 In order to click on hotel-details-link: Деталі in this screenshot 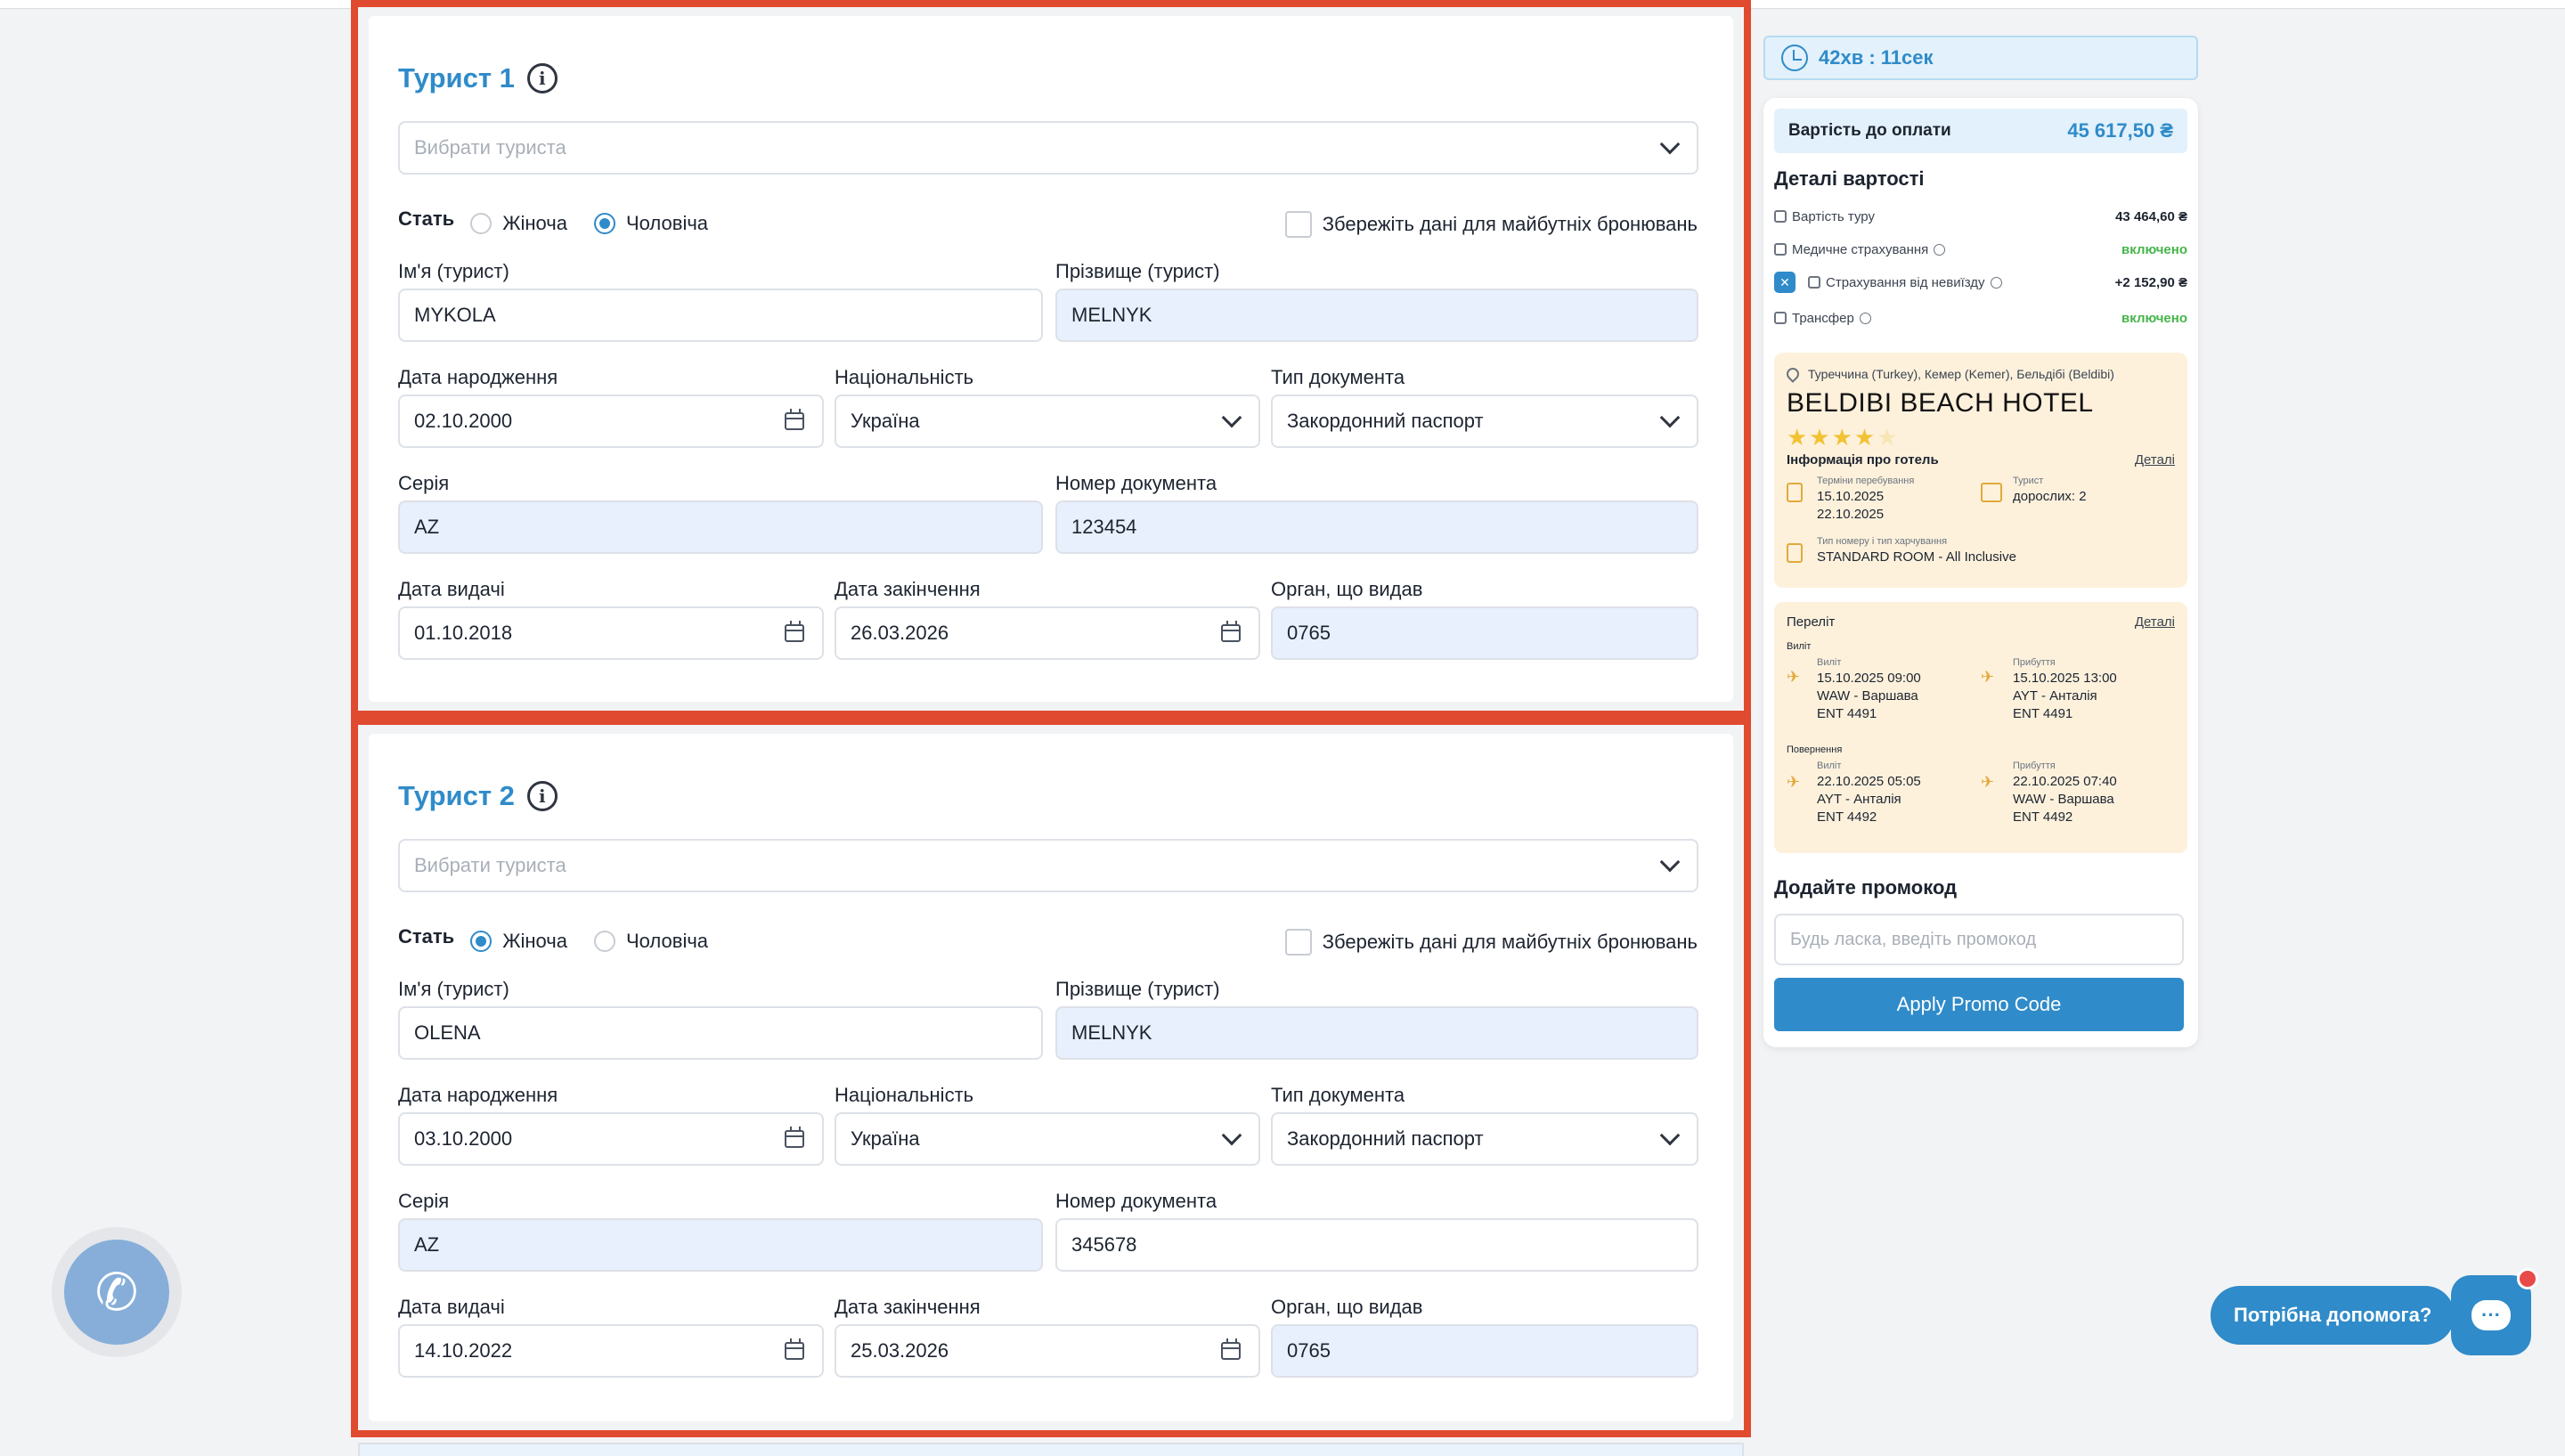, I will do `click(2155, 460)`.